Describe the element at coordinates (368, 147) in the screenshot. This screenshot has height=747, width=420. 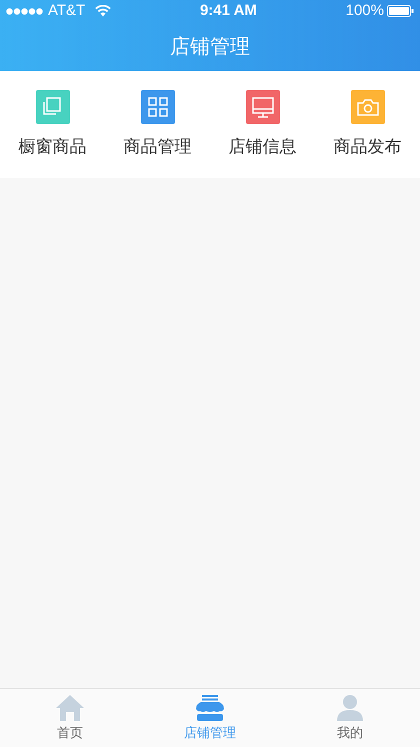
I see `menu-label: 商品发布` at that location.